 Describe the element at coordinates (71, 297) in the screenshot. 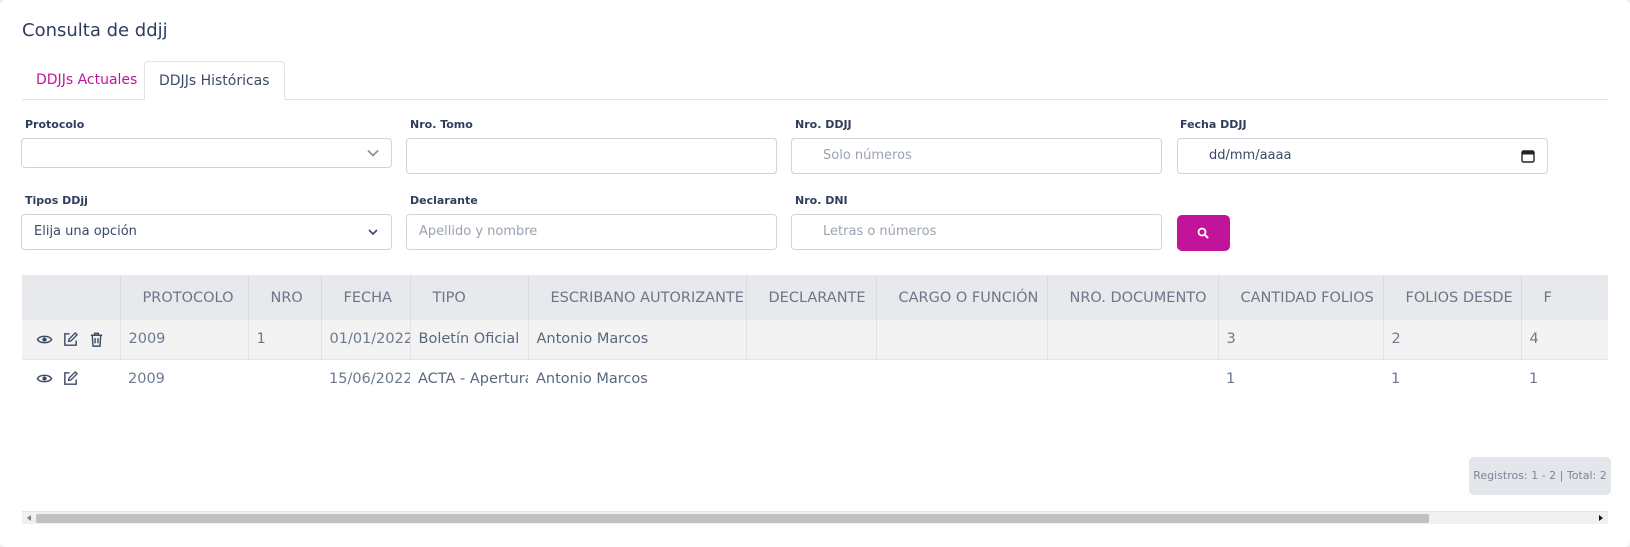

I see `col-header-actions` at that location.